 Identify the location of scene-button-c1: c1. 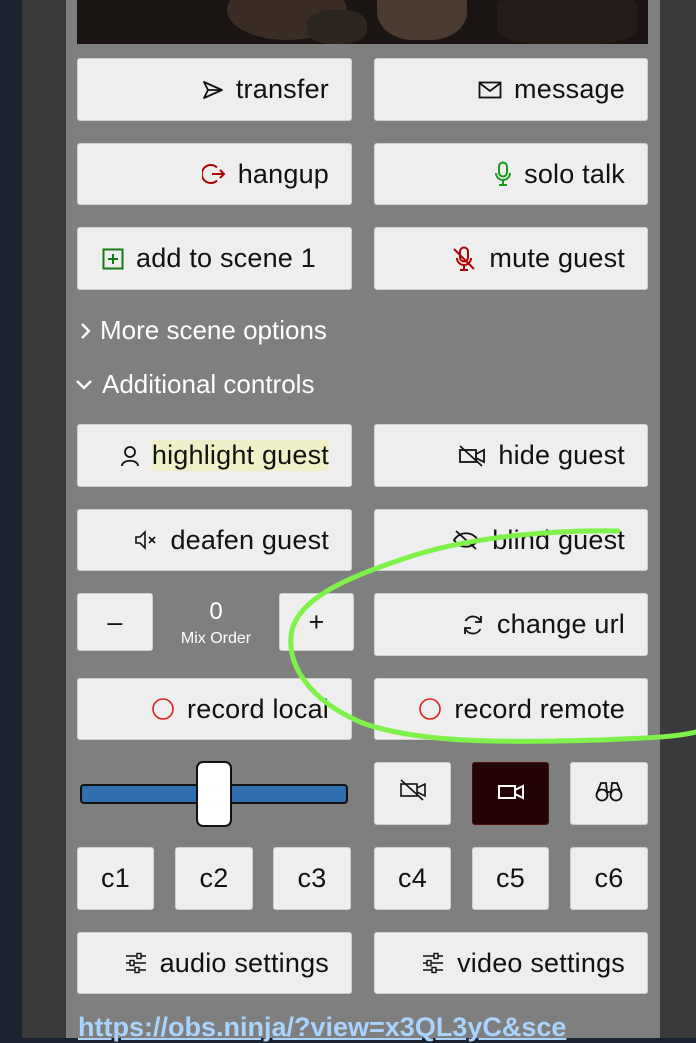
(115, 878).